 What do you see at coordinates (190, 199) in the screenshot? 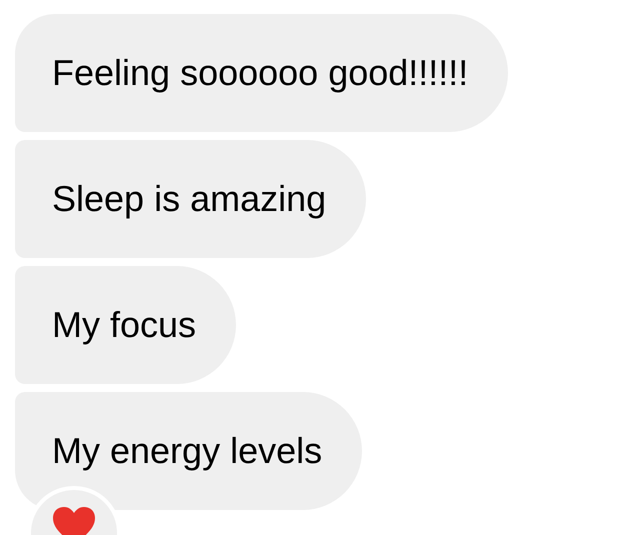
I see `message-bubble: Sleep is amazing` at bounding box center [190, 199].